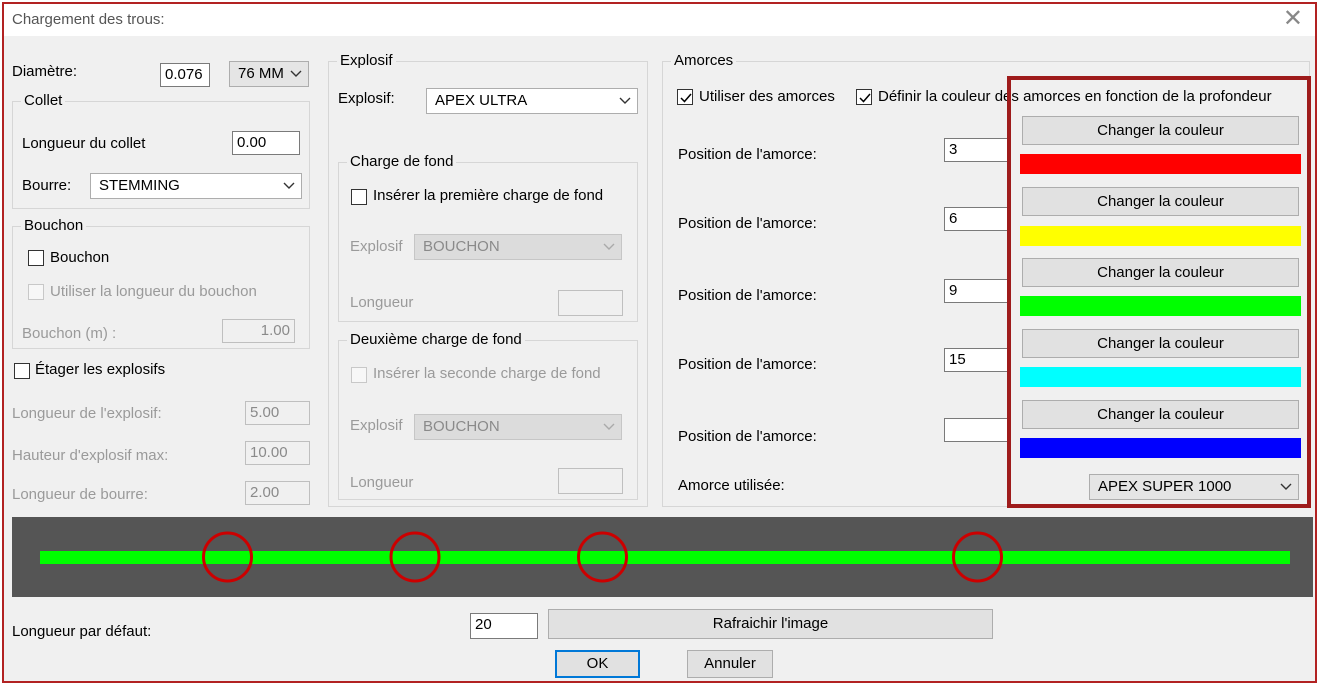 This screenshot has height=685, width=1319. What do you see at coordinates (518, 247) in the screenshot?
I see `charge-fond-explosif-select: BOUCHON` at bounding box center [518, 247].